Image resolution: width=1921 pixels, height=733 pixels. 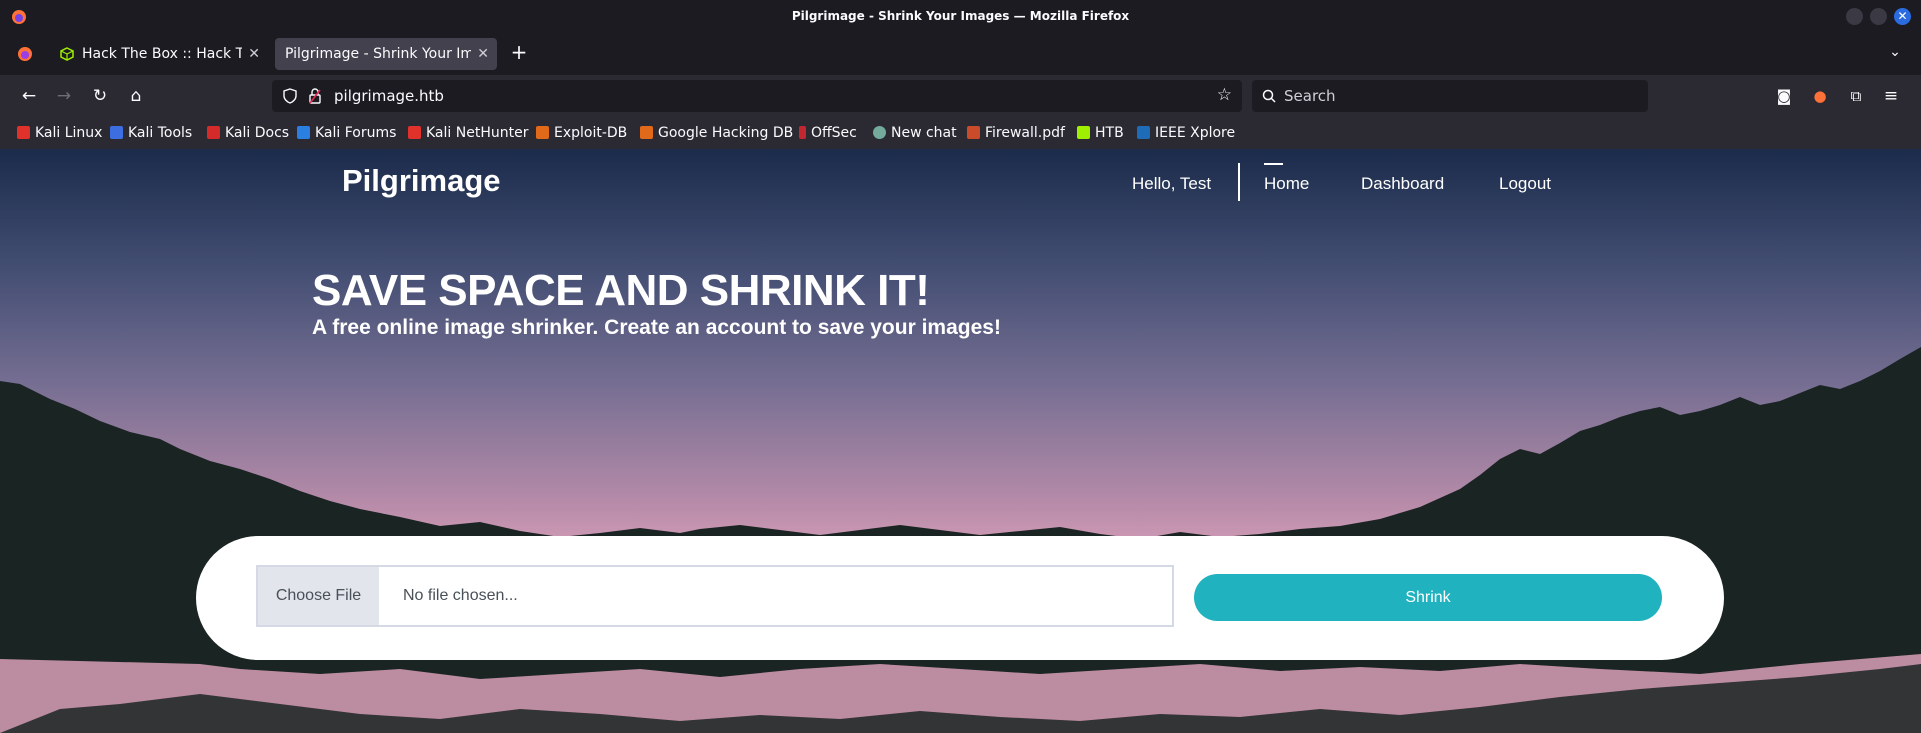 What do you see at coordinates (1025, 133) in the screenshot?
I see `bookmark-label: Firewall.pdf` at bounding box center [1025, 133].